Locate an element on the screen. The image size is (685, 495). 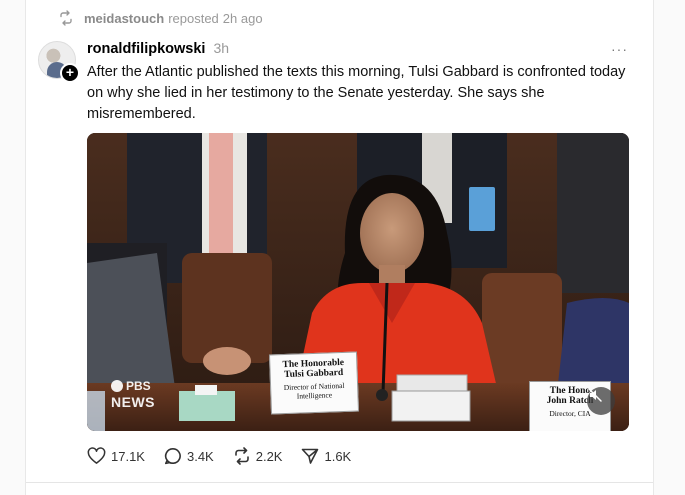
nameplate-name: Tulsi Gabbard is located at coordinates (313, 374).